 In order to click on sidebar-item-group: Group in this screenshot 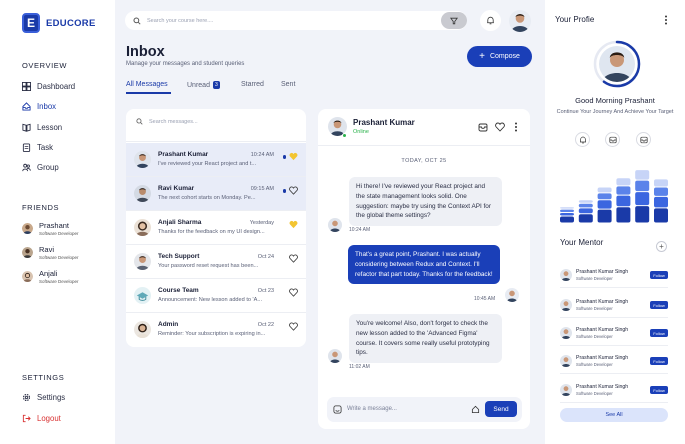, I will do `click(40, 167)`.